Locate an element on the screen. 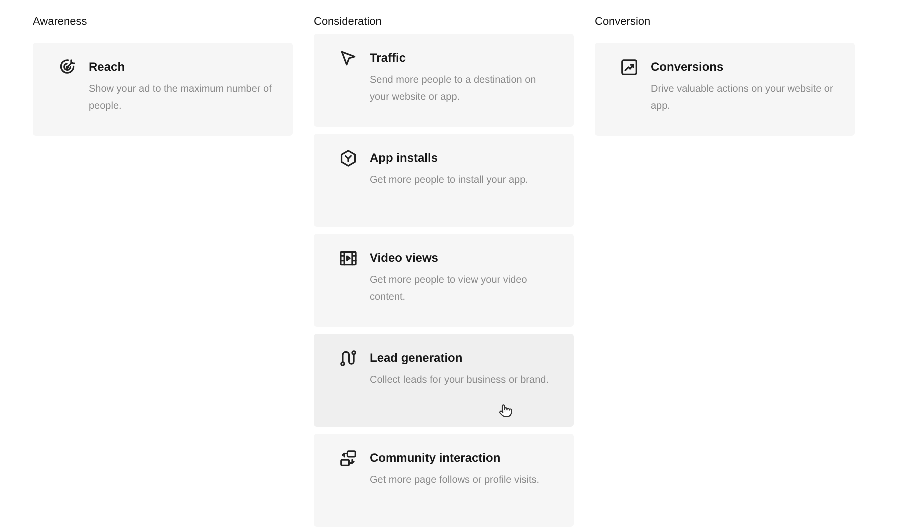 The height and width of the screenshot is (527, 903). card-title: Lead generation is located at coordinates (417, 358).